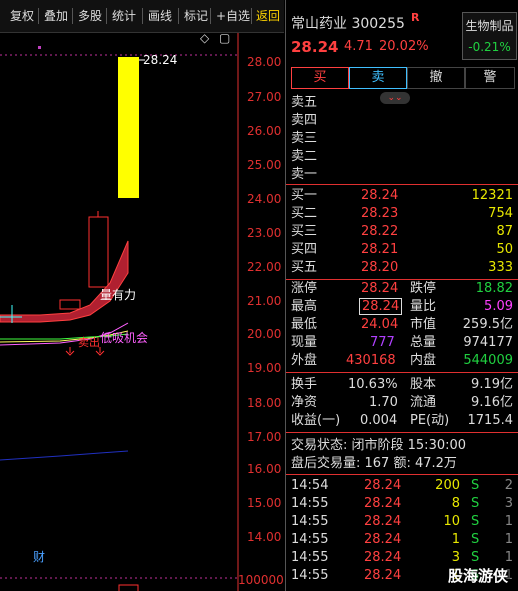 The image size is (518, 591). Describe the element at coordinates (500, 213) in the screenshot. I see `buy-level-2-vol: 754` at that location.